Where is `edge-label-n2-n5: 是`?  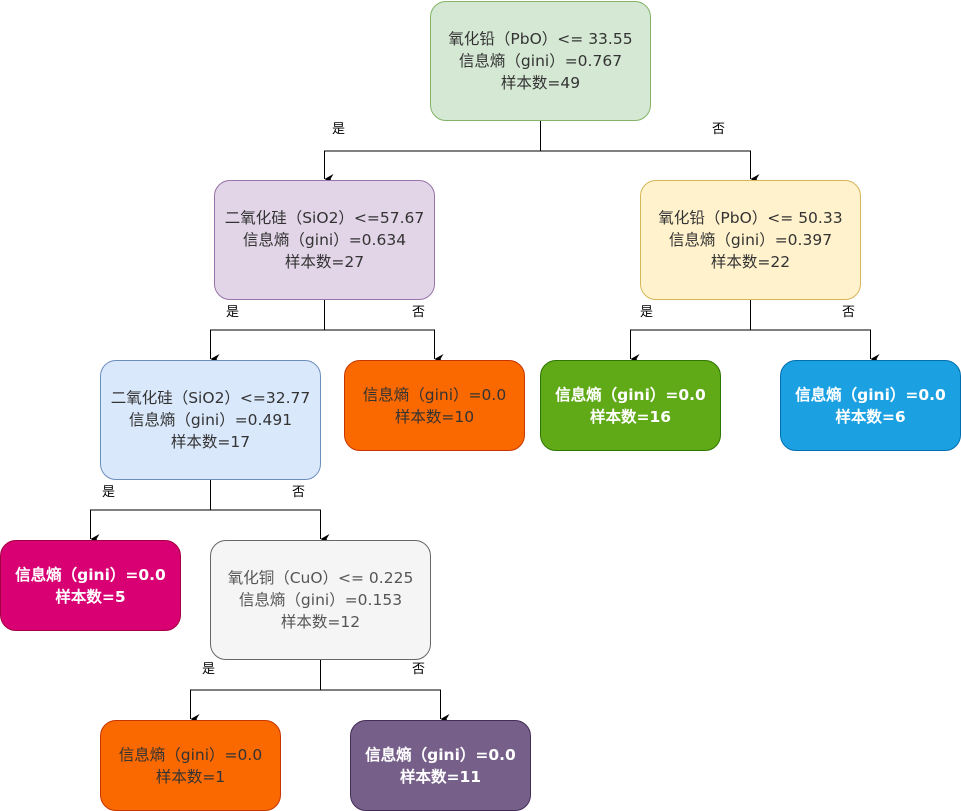 edge-label-n2-n5: 是 is located at coordinates (647, 312).